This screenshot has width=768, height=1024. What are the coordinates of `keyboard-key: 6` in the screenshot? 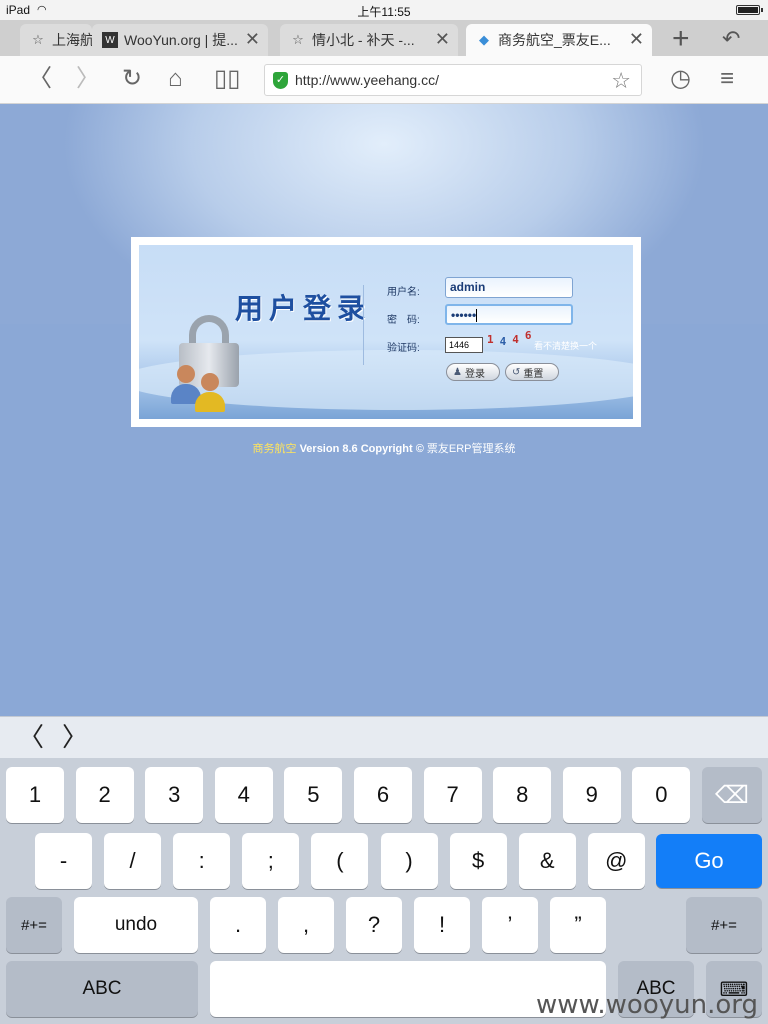 It's located at (383, 795).